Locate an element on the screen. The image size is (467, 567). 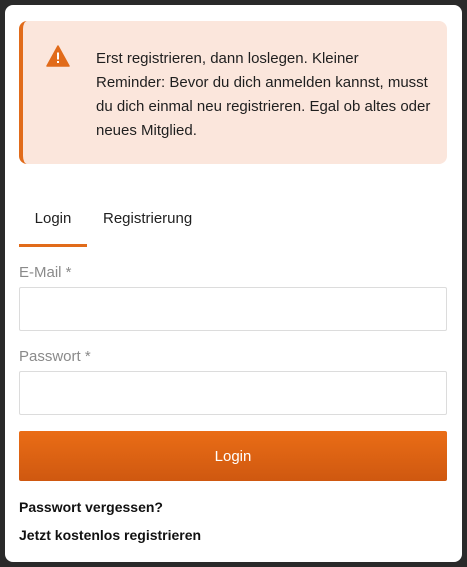
auth-tabs: Login Registrierung is located at coordinates (233, 224).